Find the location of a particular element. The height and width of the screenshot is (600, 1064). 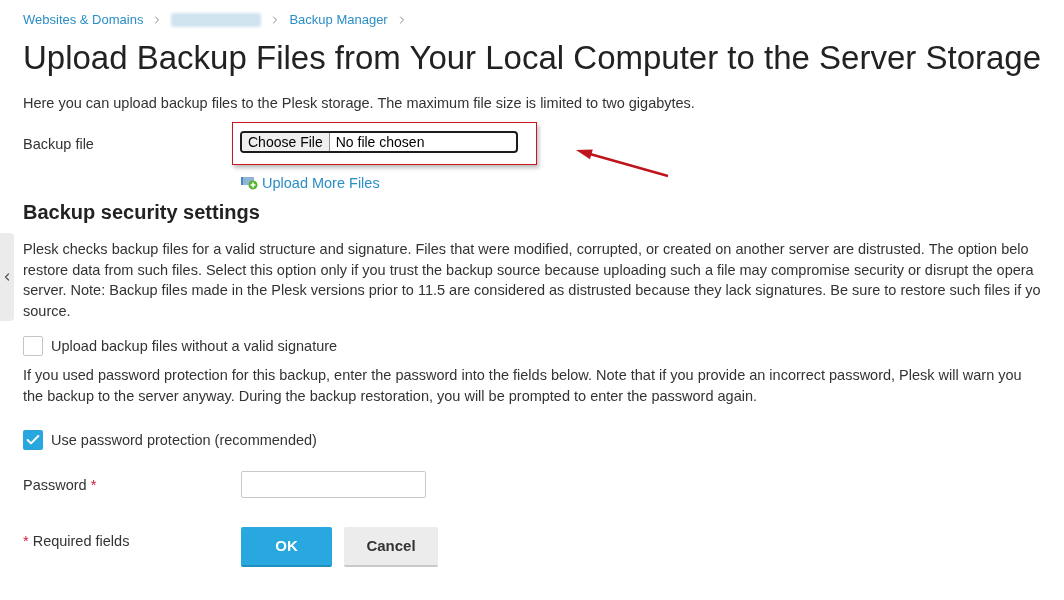

intro-text: Here you can upload backup files to the Plesk storage. The maximum file size is limited to two gigabytes. is located at coordinates (359, 103).